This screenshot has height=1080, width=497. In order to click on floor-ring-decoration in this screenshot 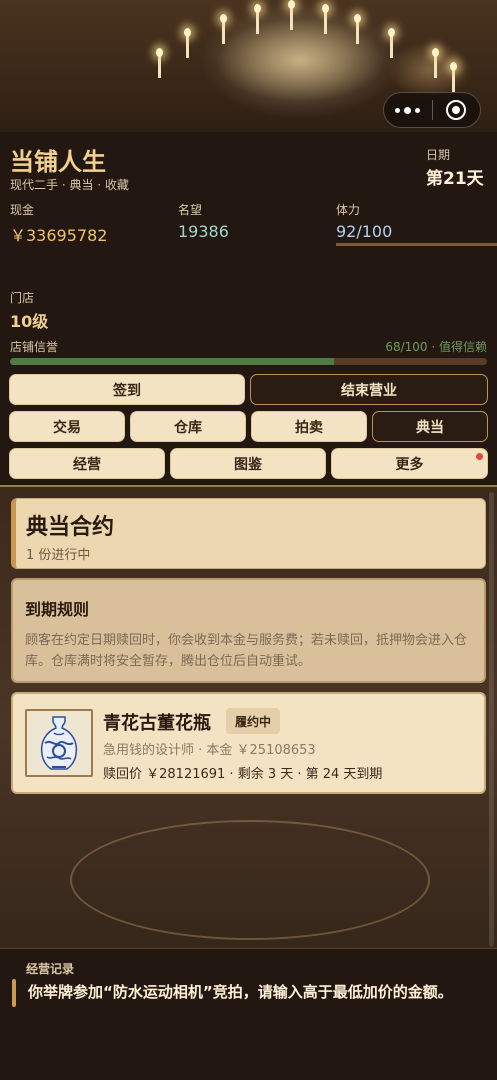, I will do `click(250, 880)`.